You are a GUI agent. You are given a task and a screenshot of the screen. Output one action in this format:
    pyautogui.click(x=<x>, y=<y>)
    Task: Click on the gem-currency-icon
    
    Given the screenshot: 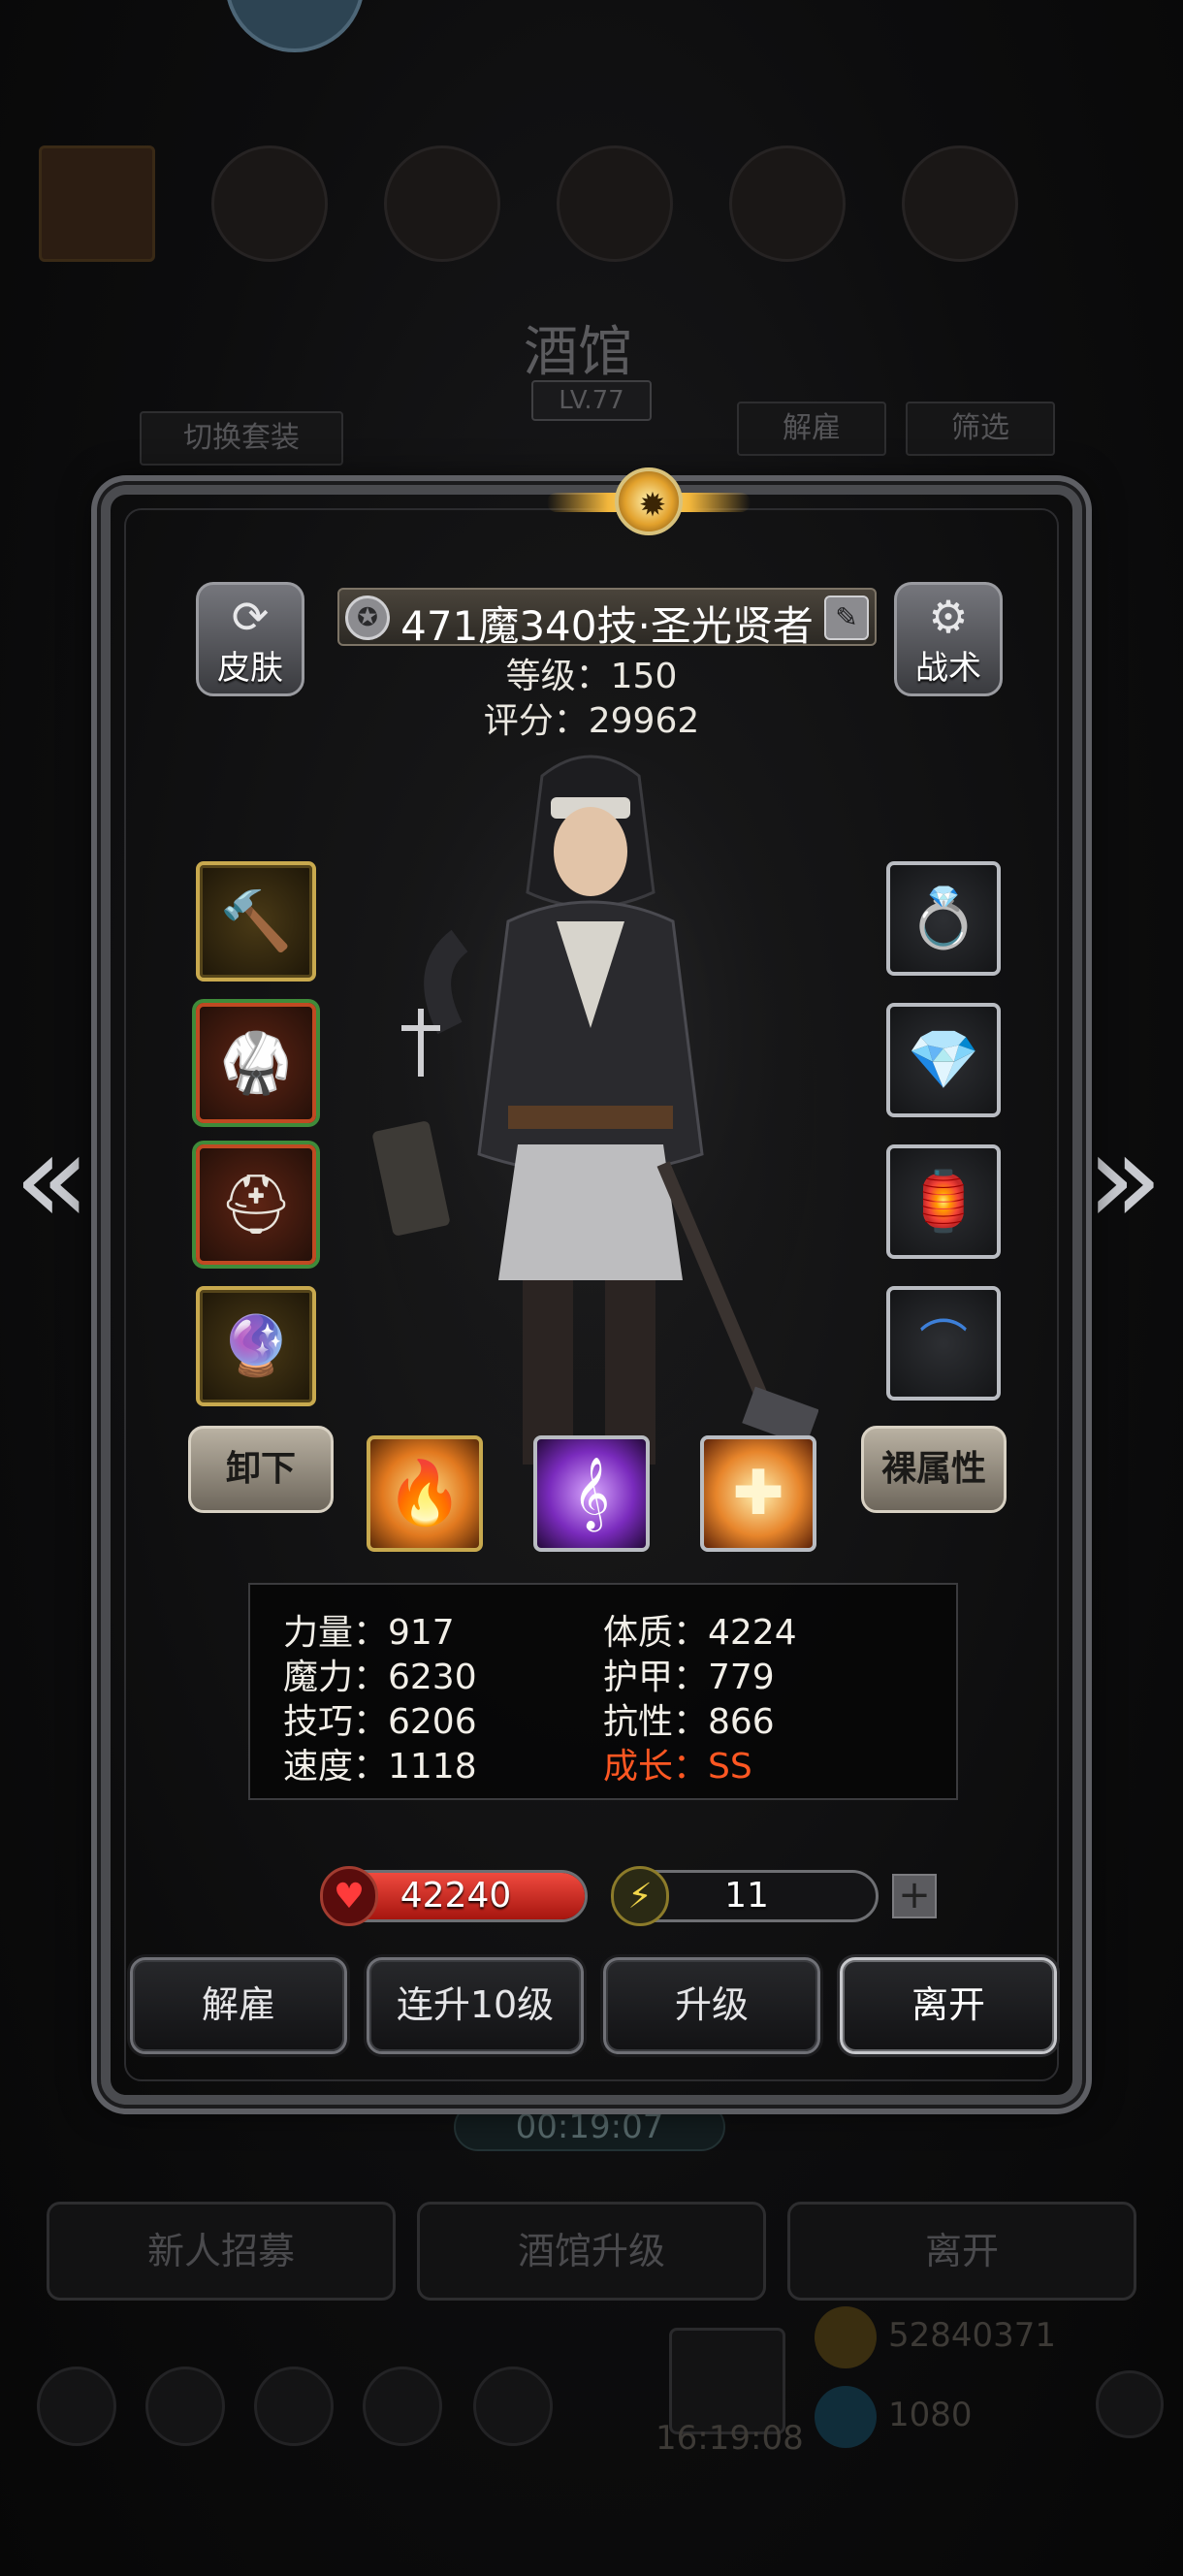 What is the action you would take?
    pyautogui.click(x=846, y=2417)
    